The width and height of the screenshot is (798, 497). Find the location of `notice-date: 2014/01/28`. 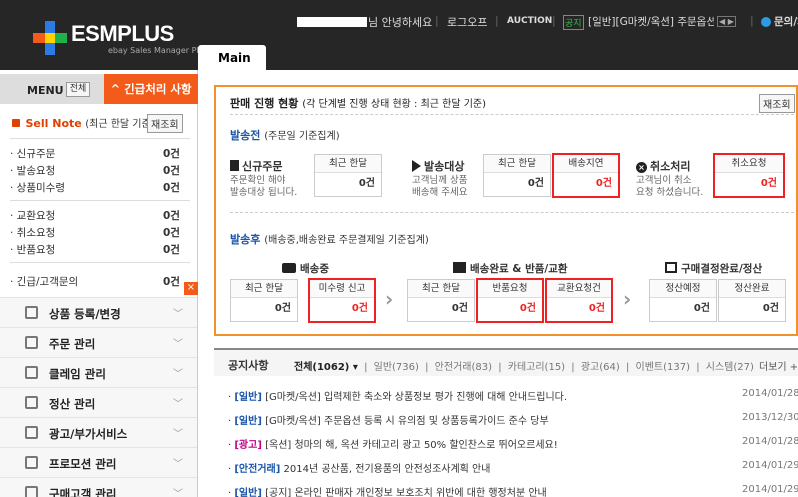

notice-date: 2014/01/28 is located at coordinates (770, 441).